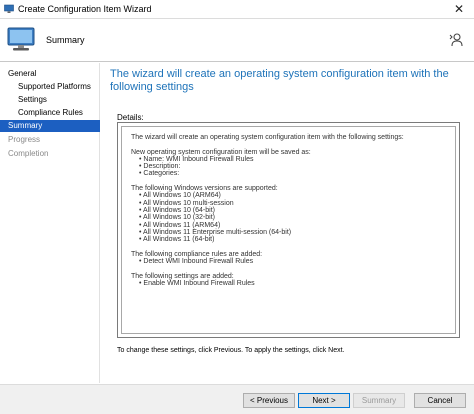 Image resolution: width=474 pixels, height=414 pixels. Describe the element at coordinates (459, 9) in the screenshot. I see `close-icon: ✕` at that location.